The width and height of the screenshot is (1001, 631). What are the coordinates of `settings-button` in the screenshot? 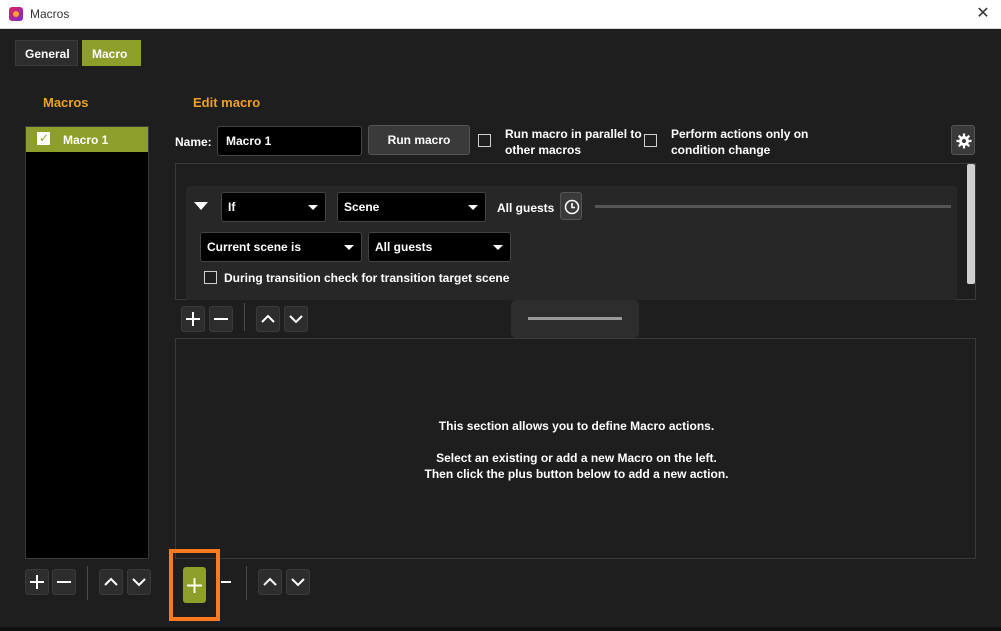 It's located at (963, 140).